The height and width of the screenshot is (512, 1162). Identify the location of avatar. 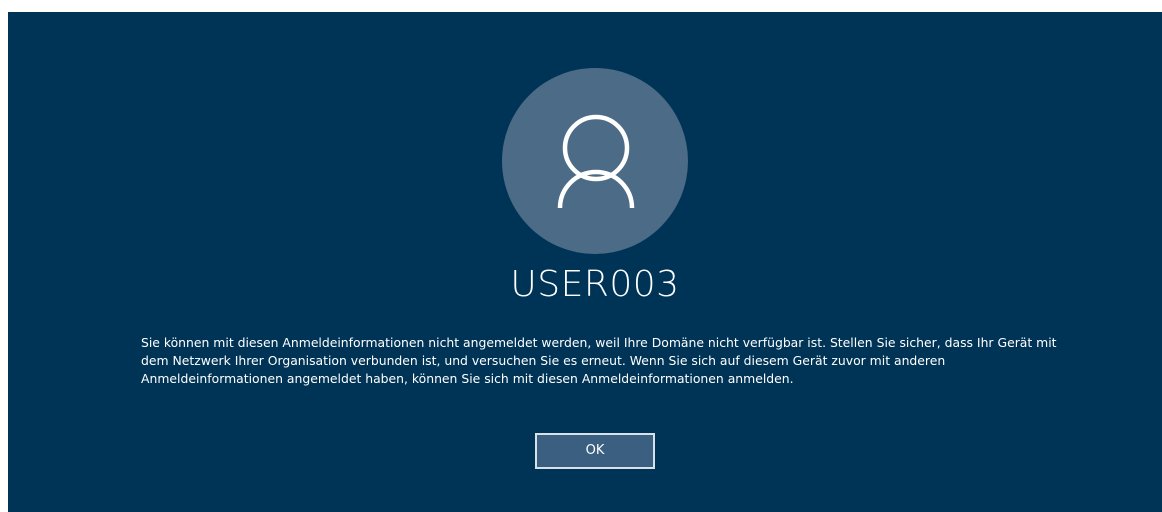
(595, 161).